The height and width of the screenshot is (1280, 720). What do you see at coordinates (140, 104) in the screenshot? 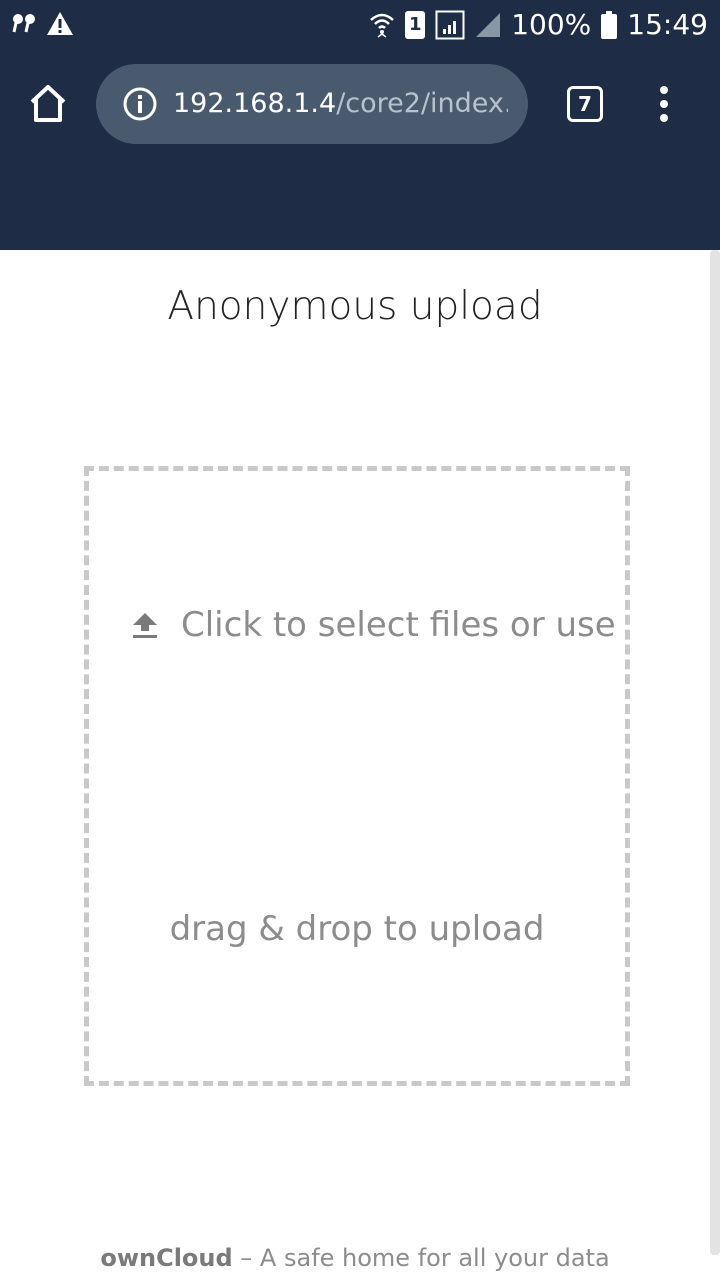
I see `info-icon` at bounding box center [140, 104].